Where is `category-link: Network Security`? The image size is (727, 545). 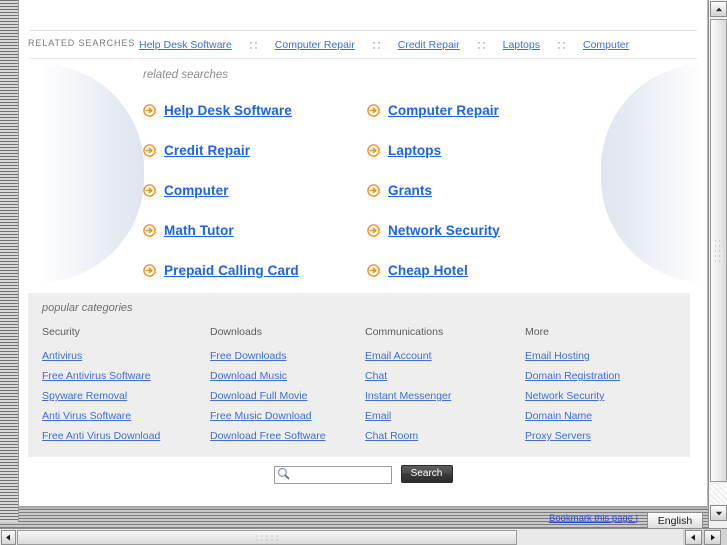 category-link: Network Security is located at coordinates (564, 396).